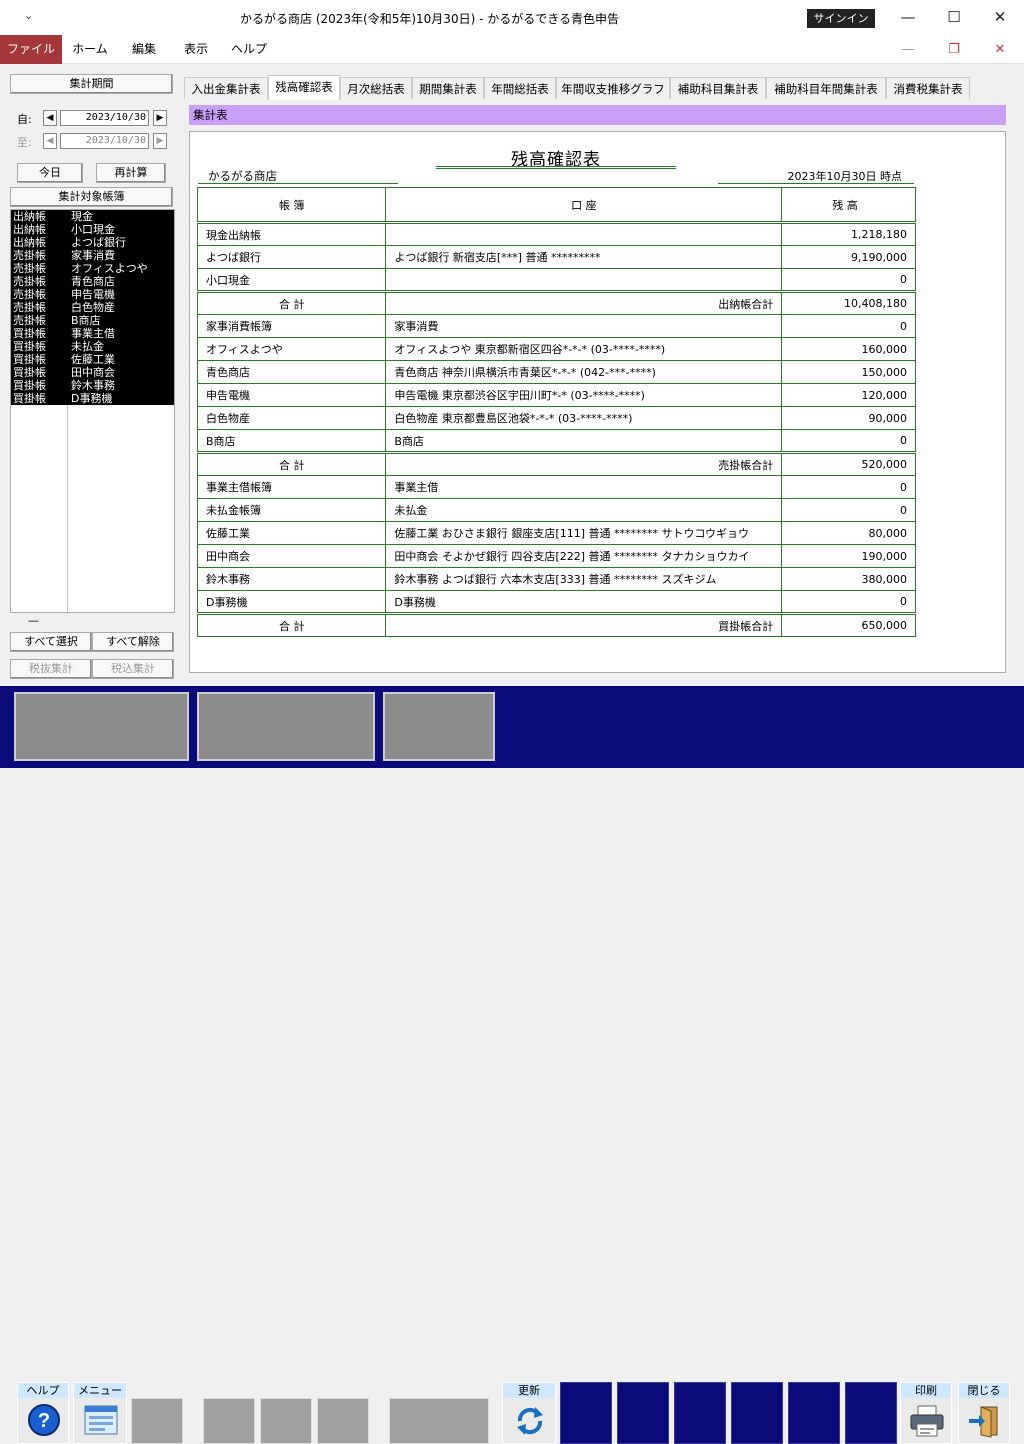 Image resolution: width=1024 pixels, height=1444 pixels. I want to click on tab-subaccount-annual: 補助科目年間集計表, so click(826, 88).